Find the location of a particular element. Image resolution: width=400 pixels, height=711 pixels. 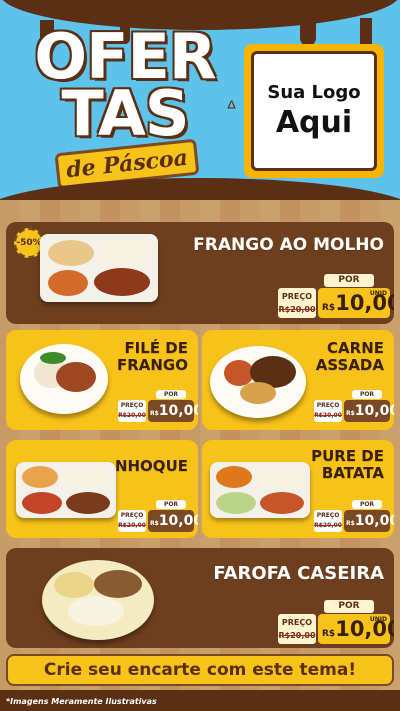

item-name: FILÉ DE FRANGO is located at coordinates (152, 356).